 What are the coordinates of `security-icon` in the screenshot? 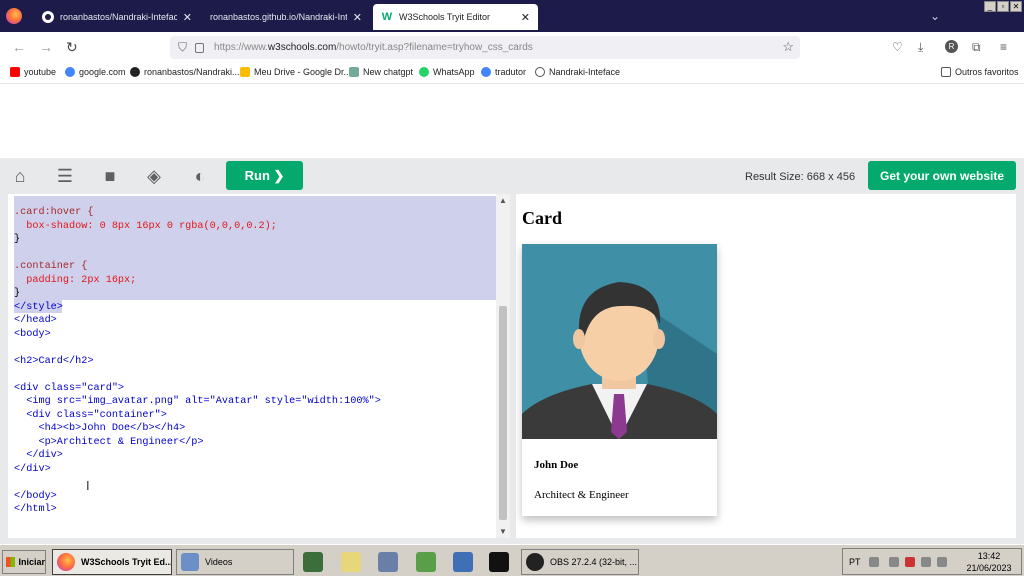 It's located at (910, 562).